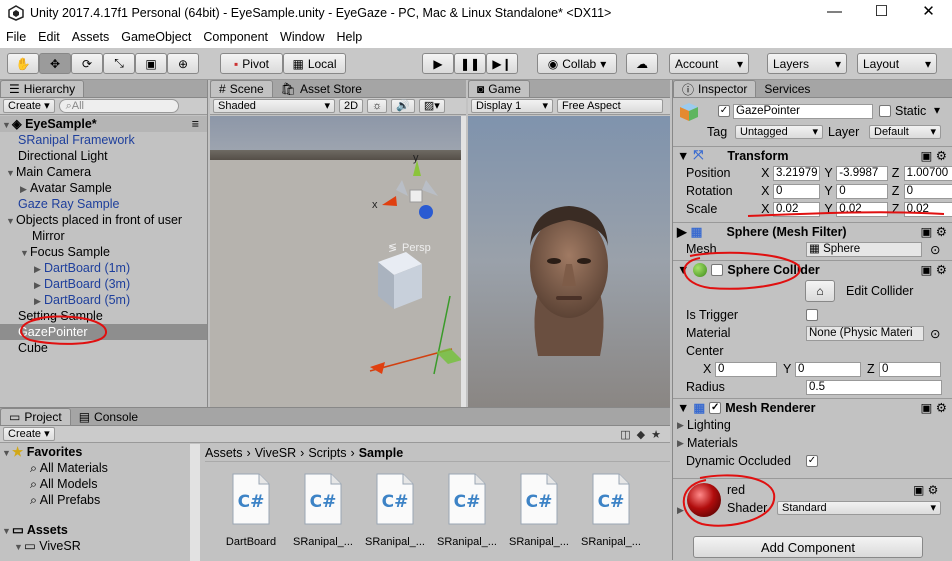 This screenshot has width=952, height=561. What do you see at coordinates (87, 63) in the screenshot?
I see `rotate-tool-button: ⟳` at bounding box center [87, 63].